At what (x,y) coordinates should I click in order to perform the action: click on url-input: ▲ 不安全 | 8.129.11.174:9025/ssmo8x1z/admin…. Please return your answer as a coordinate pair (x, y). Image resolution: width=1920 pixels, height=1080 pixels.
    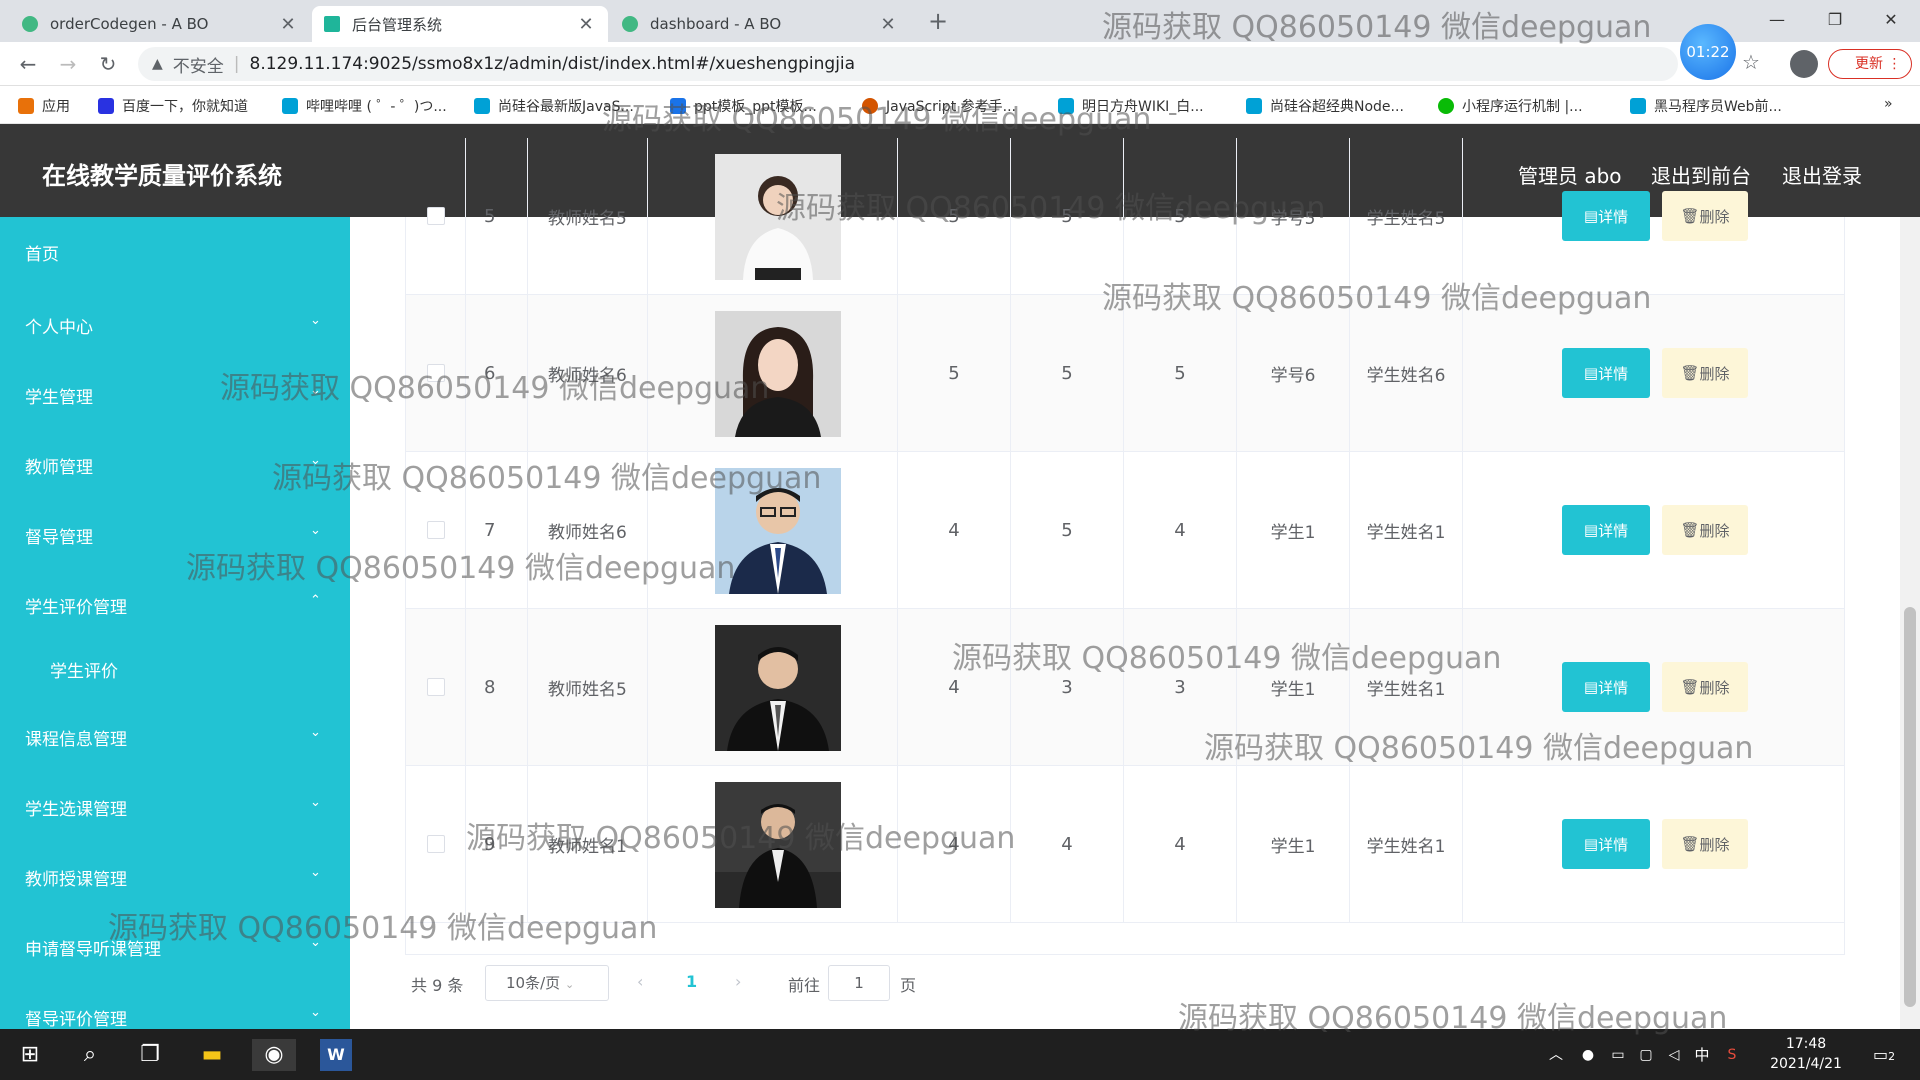
    Looking at the image, I should click on (908, 64).